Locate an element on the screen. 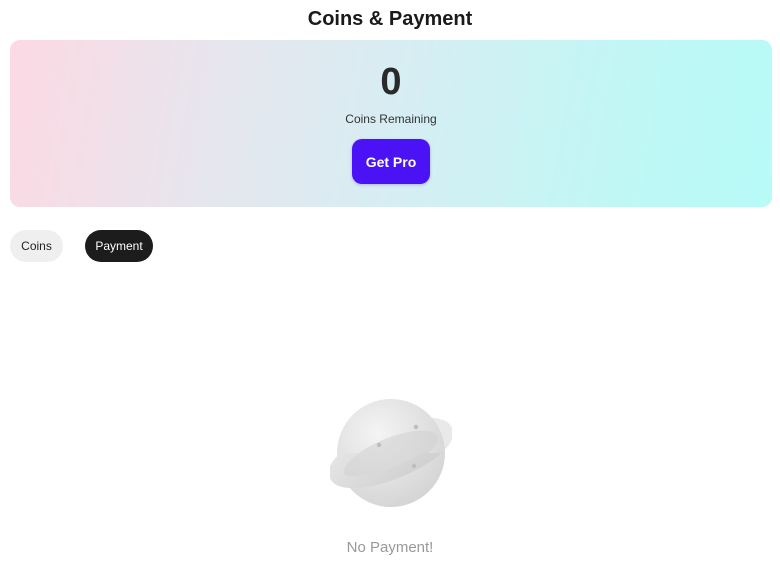 The image size is (780, 571). empty-state-message: No Payment! is located at coordinates (390, 547).